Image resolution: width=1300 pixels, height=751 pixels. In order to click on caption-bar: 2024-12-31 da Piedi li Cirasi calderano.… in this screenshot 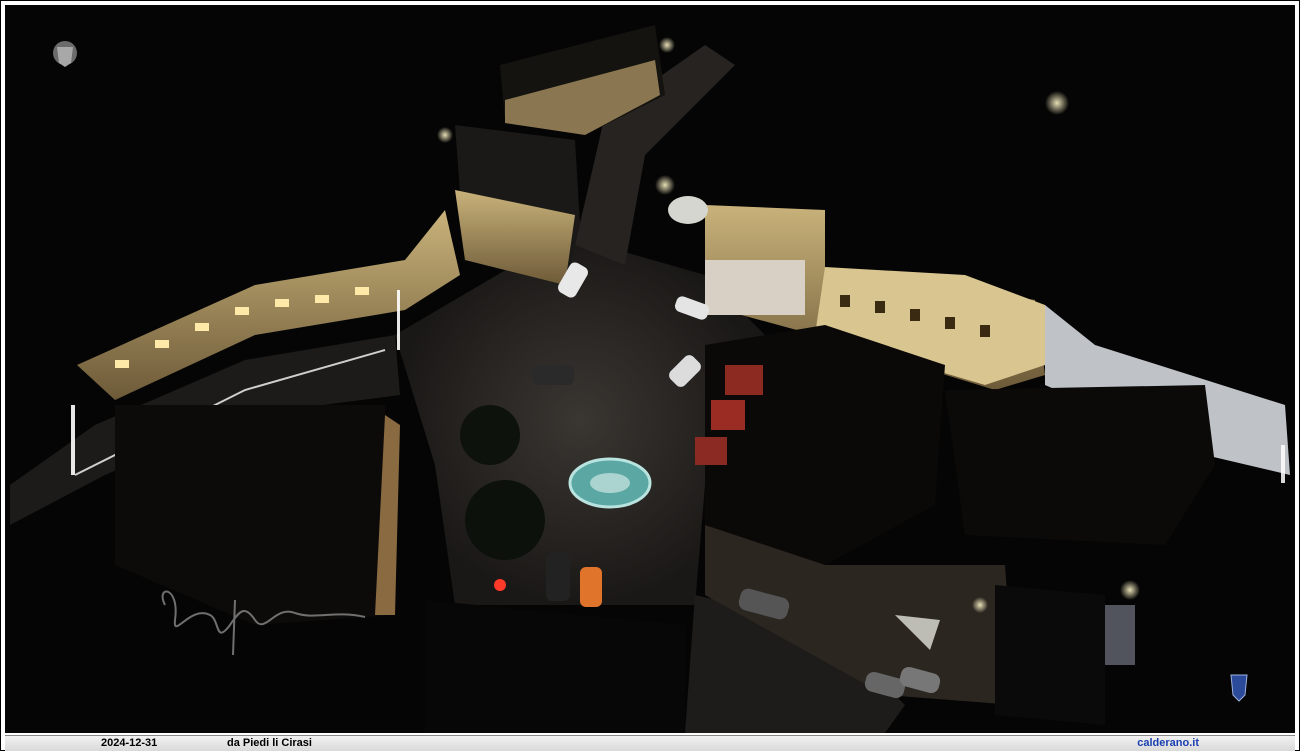, I will do `click(650, 743)`.